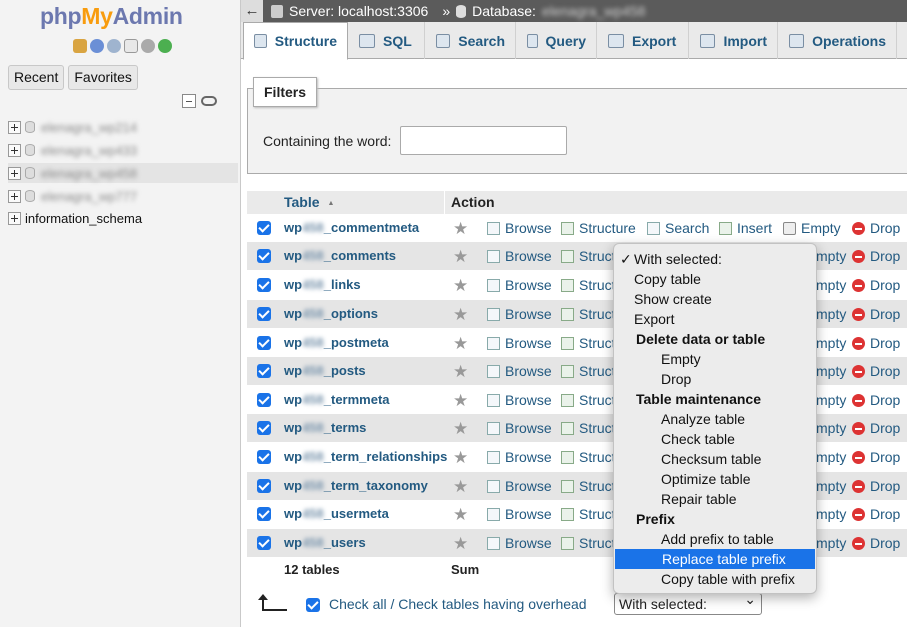 Image resolution: width=907 pixels, height=627 pixels. What do you see at coordinates (351, 227) in the screenshot?
I see `table-name-link: wp458_commentmeta` at bounding box center [351, 227].